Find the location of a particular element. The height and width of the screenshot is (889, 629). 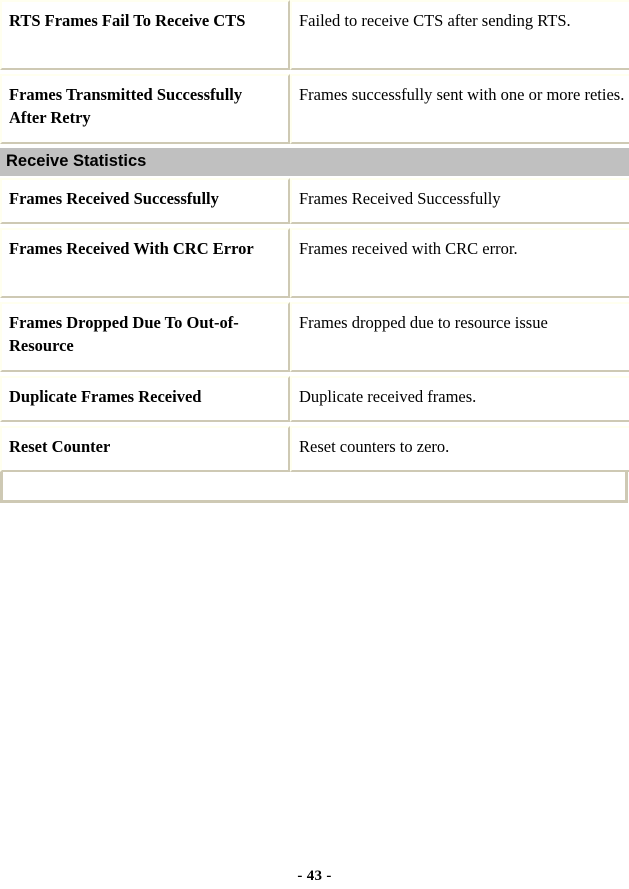

row-description-cell: Duplicate received frames. is located at coordinates (459, 399).